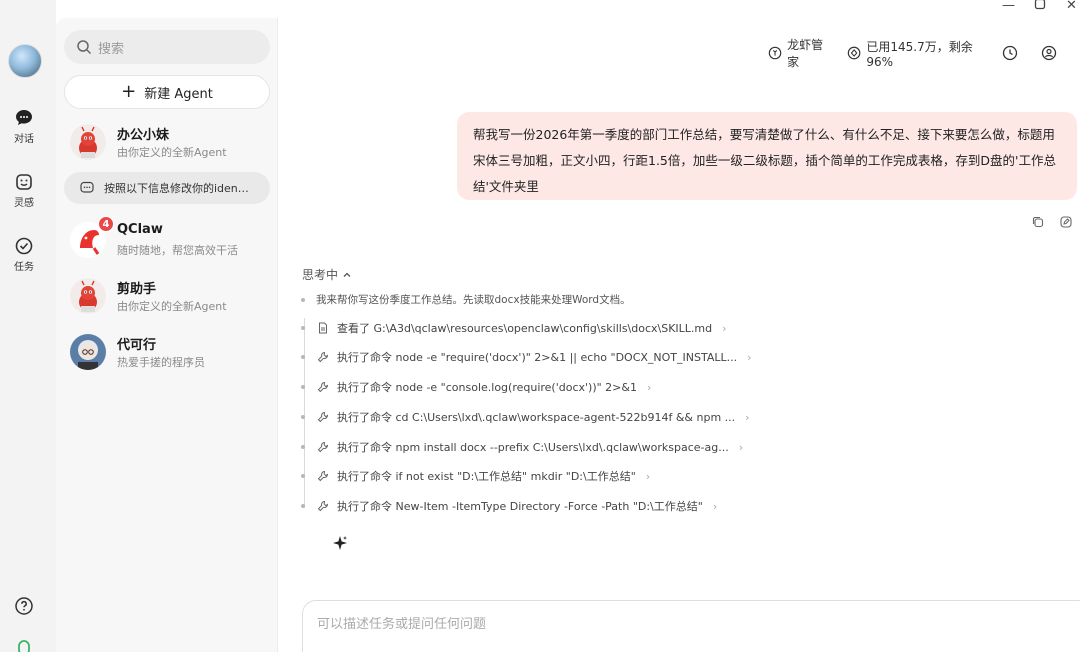 This screenshot has width=1080, height=652. Describe the element at coordinates (87, 187) in the screenshot. I see `message-icon` at that location.